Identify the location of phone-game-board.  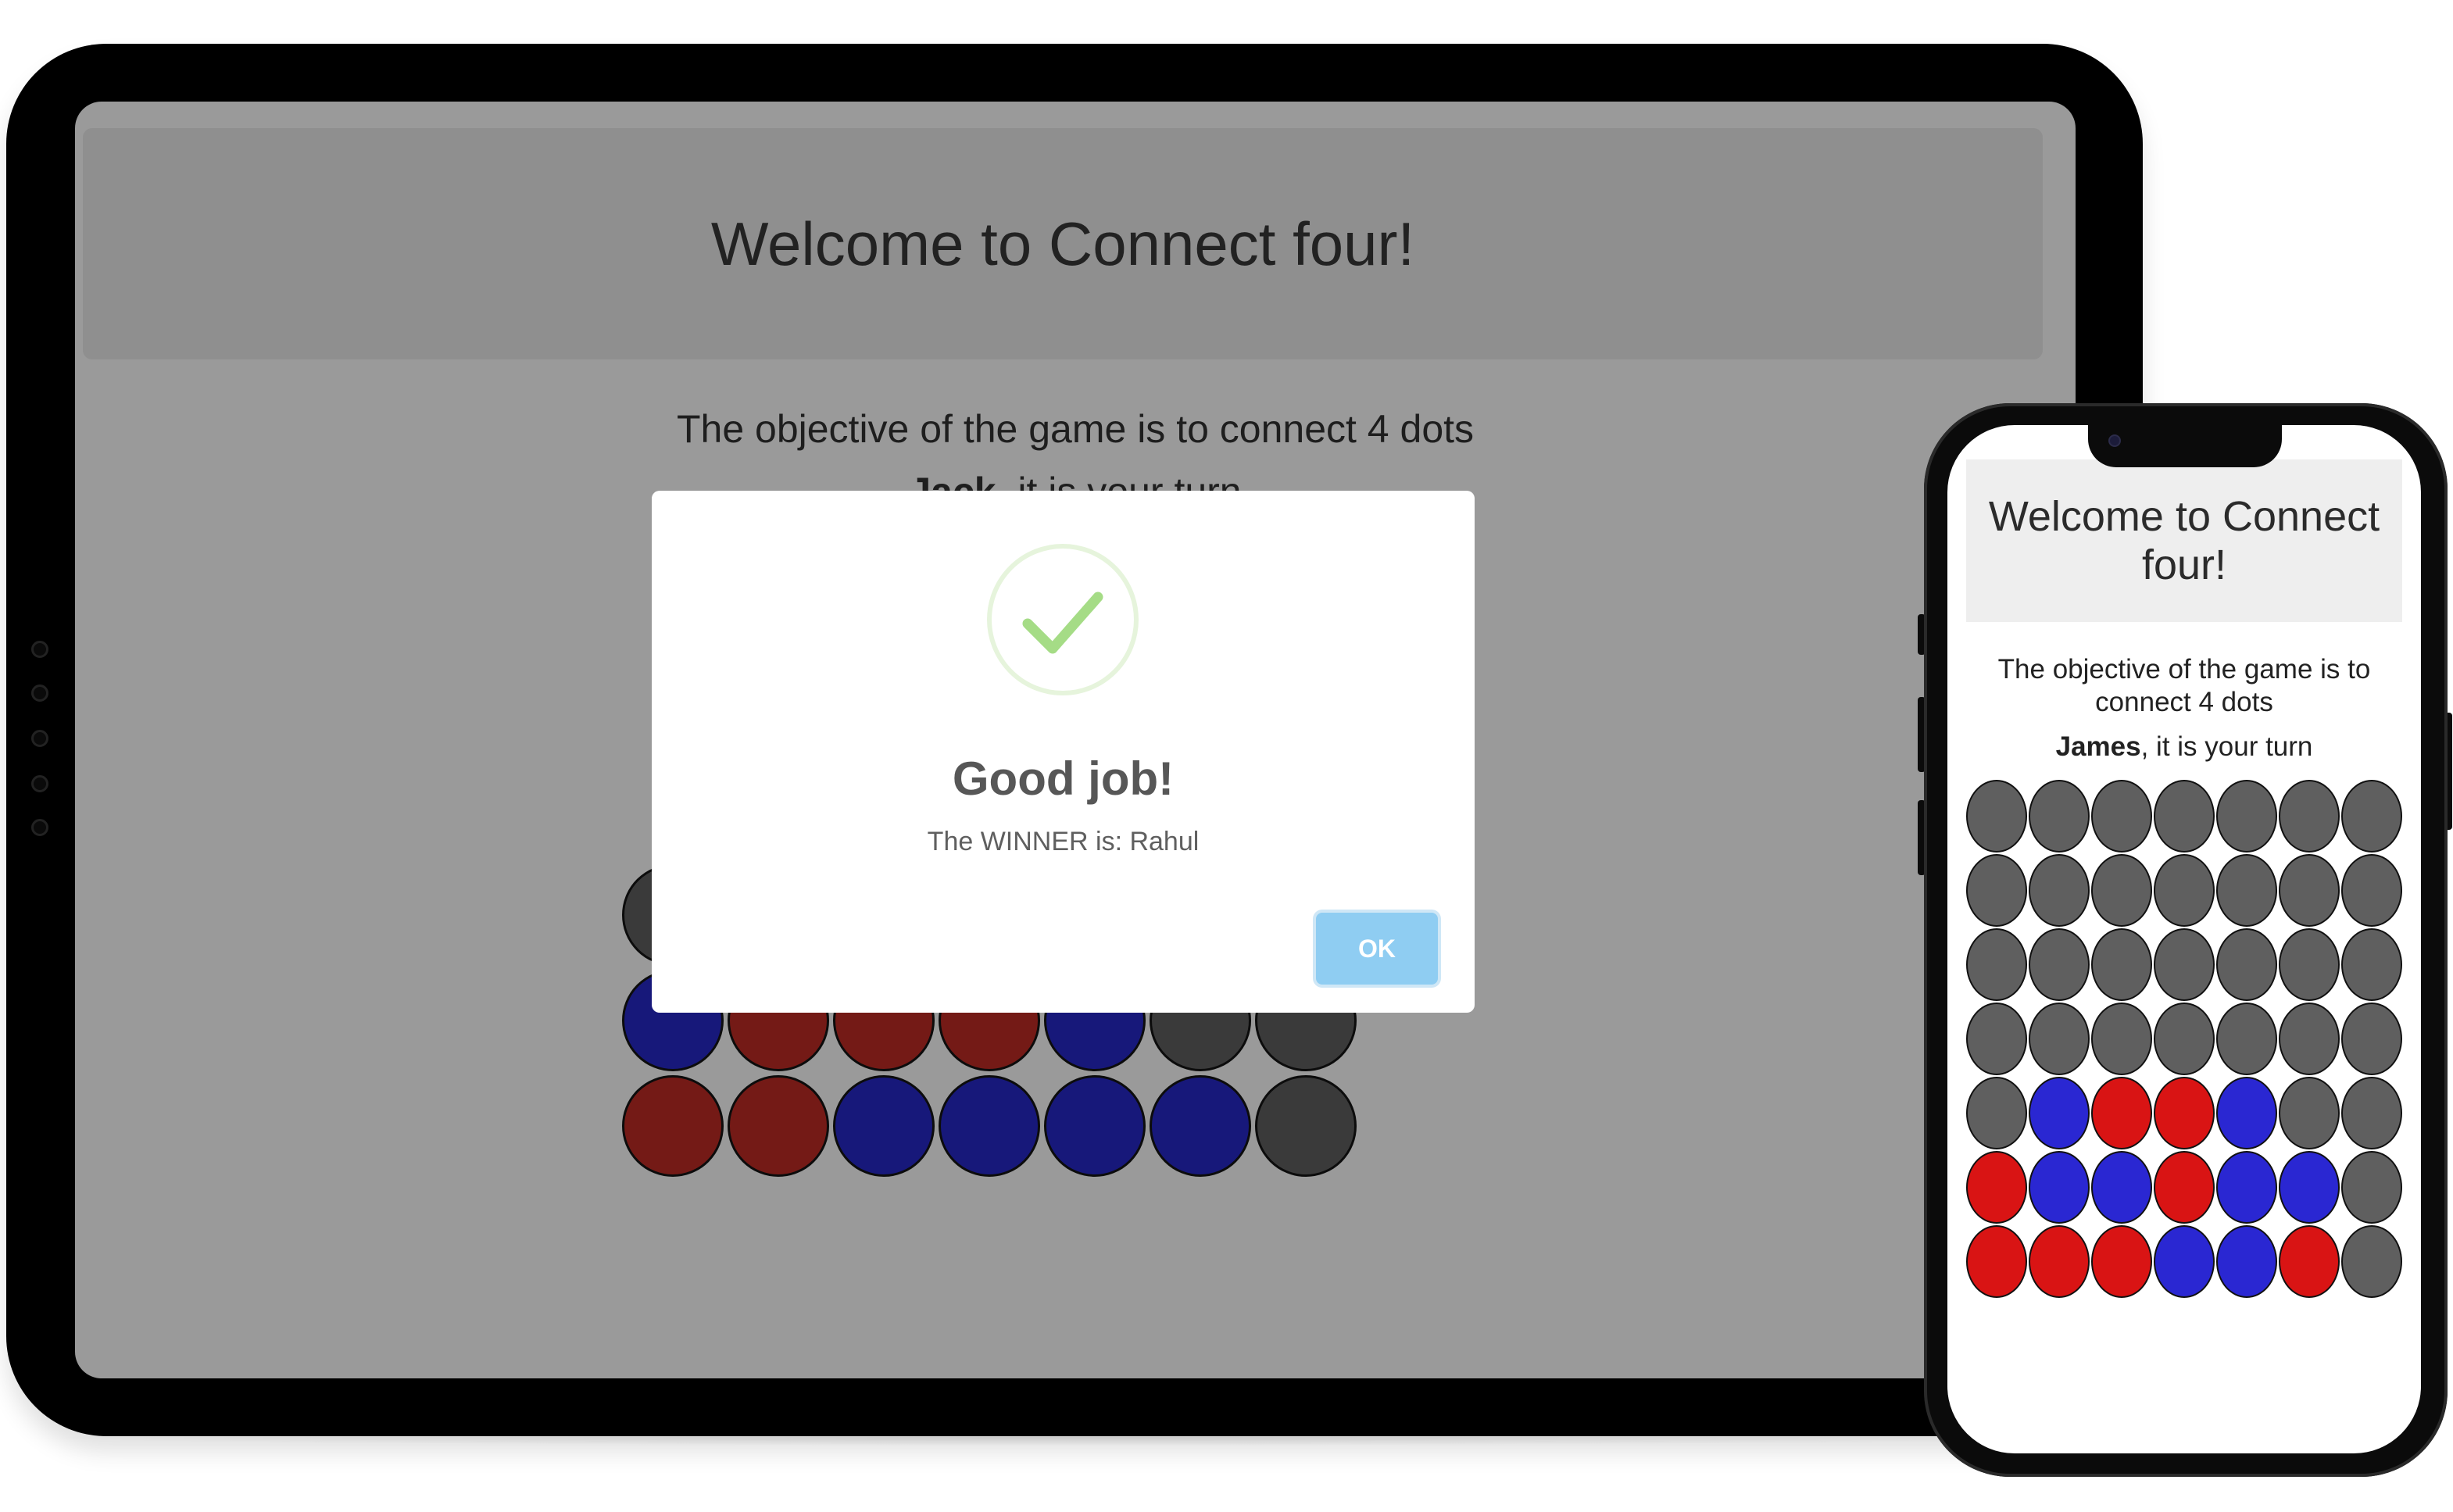
(2184, 1039).